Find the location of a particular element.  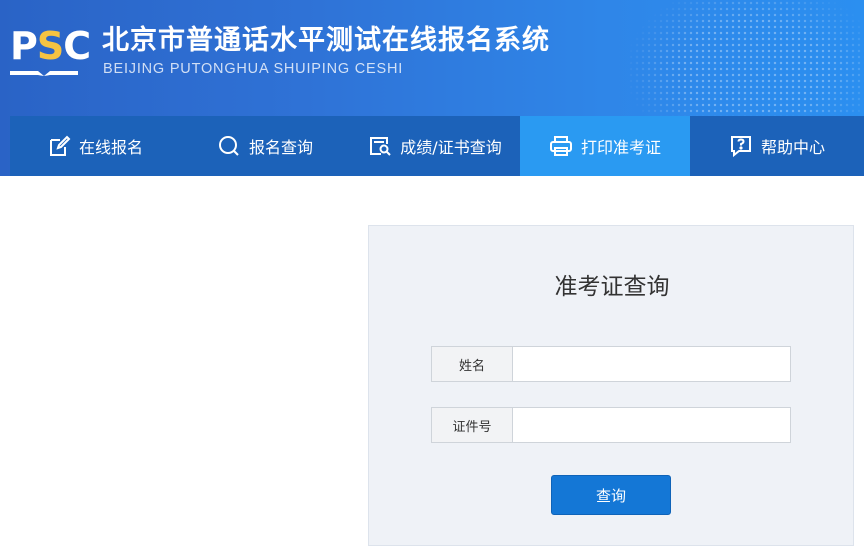

printer-icon is located at coordinates (560, 146).